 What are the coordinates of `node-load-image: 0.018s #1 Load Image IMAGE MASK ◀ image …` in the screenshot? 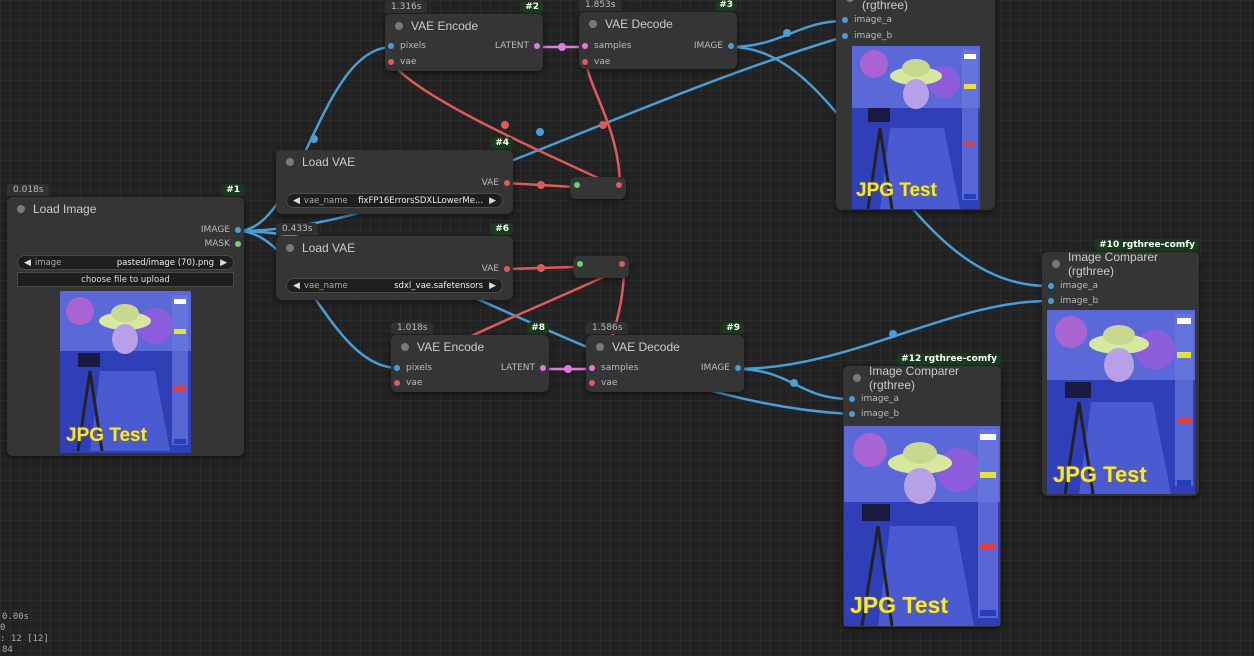 It's located at (125, 320).